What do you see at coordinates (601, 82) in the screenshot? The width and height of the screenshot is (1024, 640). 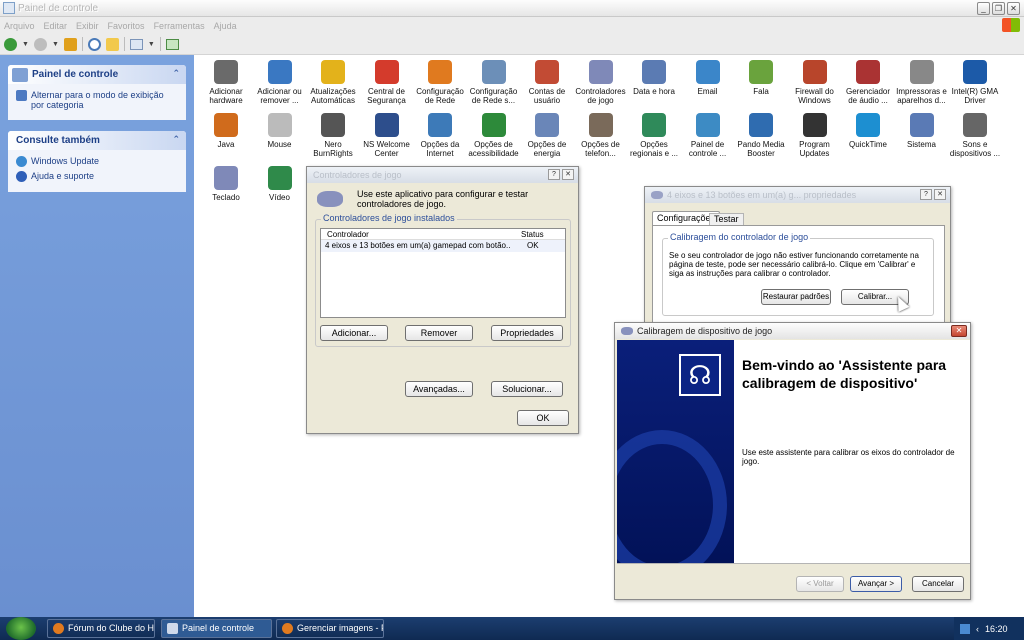 I see `control-panel-item: Controladores de jogo` at bounding box center [601, 82].